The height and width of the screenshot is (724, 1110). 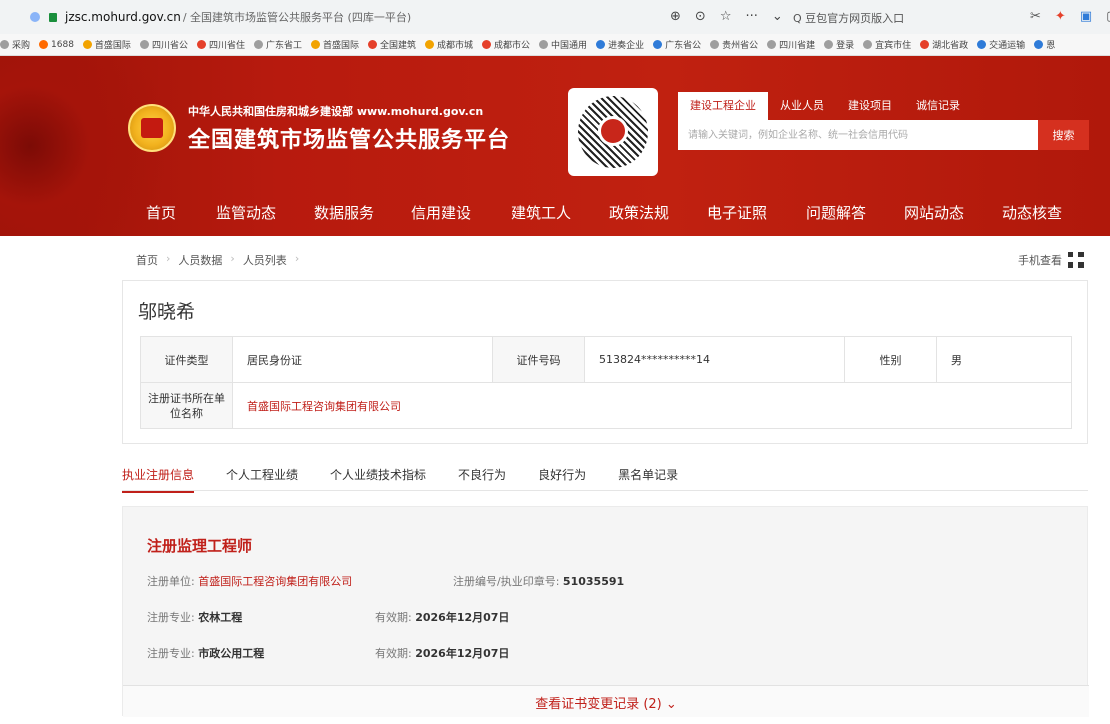 What do you see at coordinates (802, 106) in the screenshot?
I see `search-tab-personnel: 从业人员` at bounding box center [802, 106].